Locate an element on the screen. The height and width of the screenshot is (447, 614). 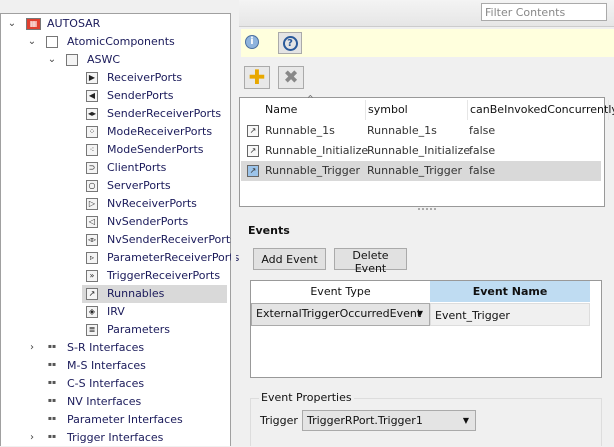
tree-item-label: S-R Interfaces is located at coordinates (106, 347).